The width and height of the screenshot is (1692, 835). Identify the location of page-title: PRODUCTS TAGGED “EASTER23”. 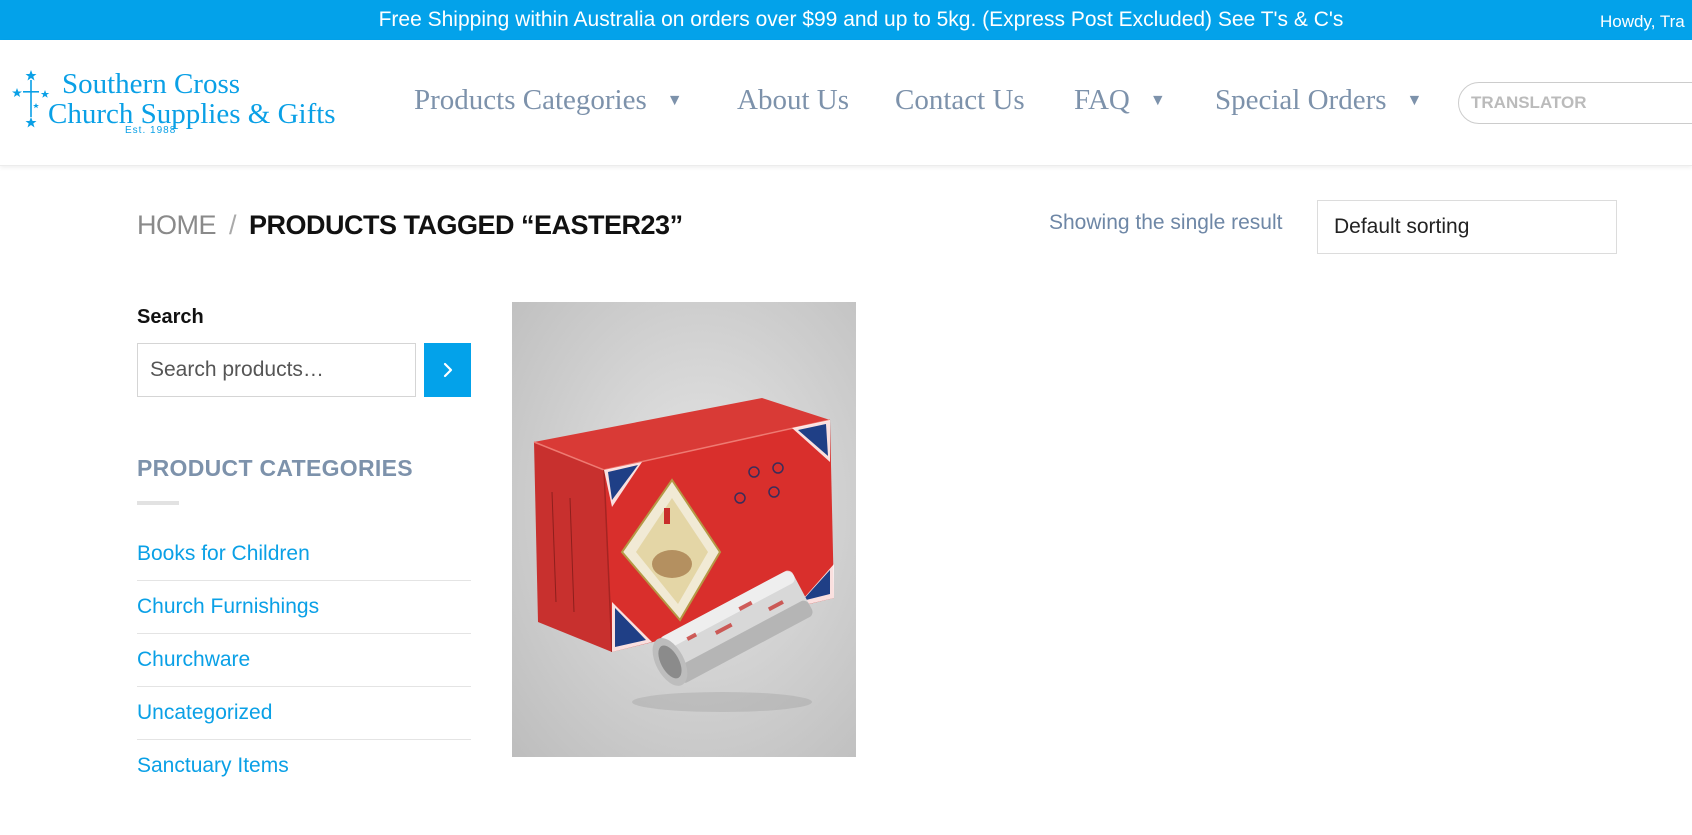
(466, 225).